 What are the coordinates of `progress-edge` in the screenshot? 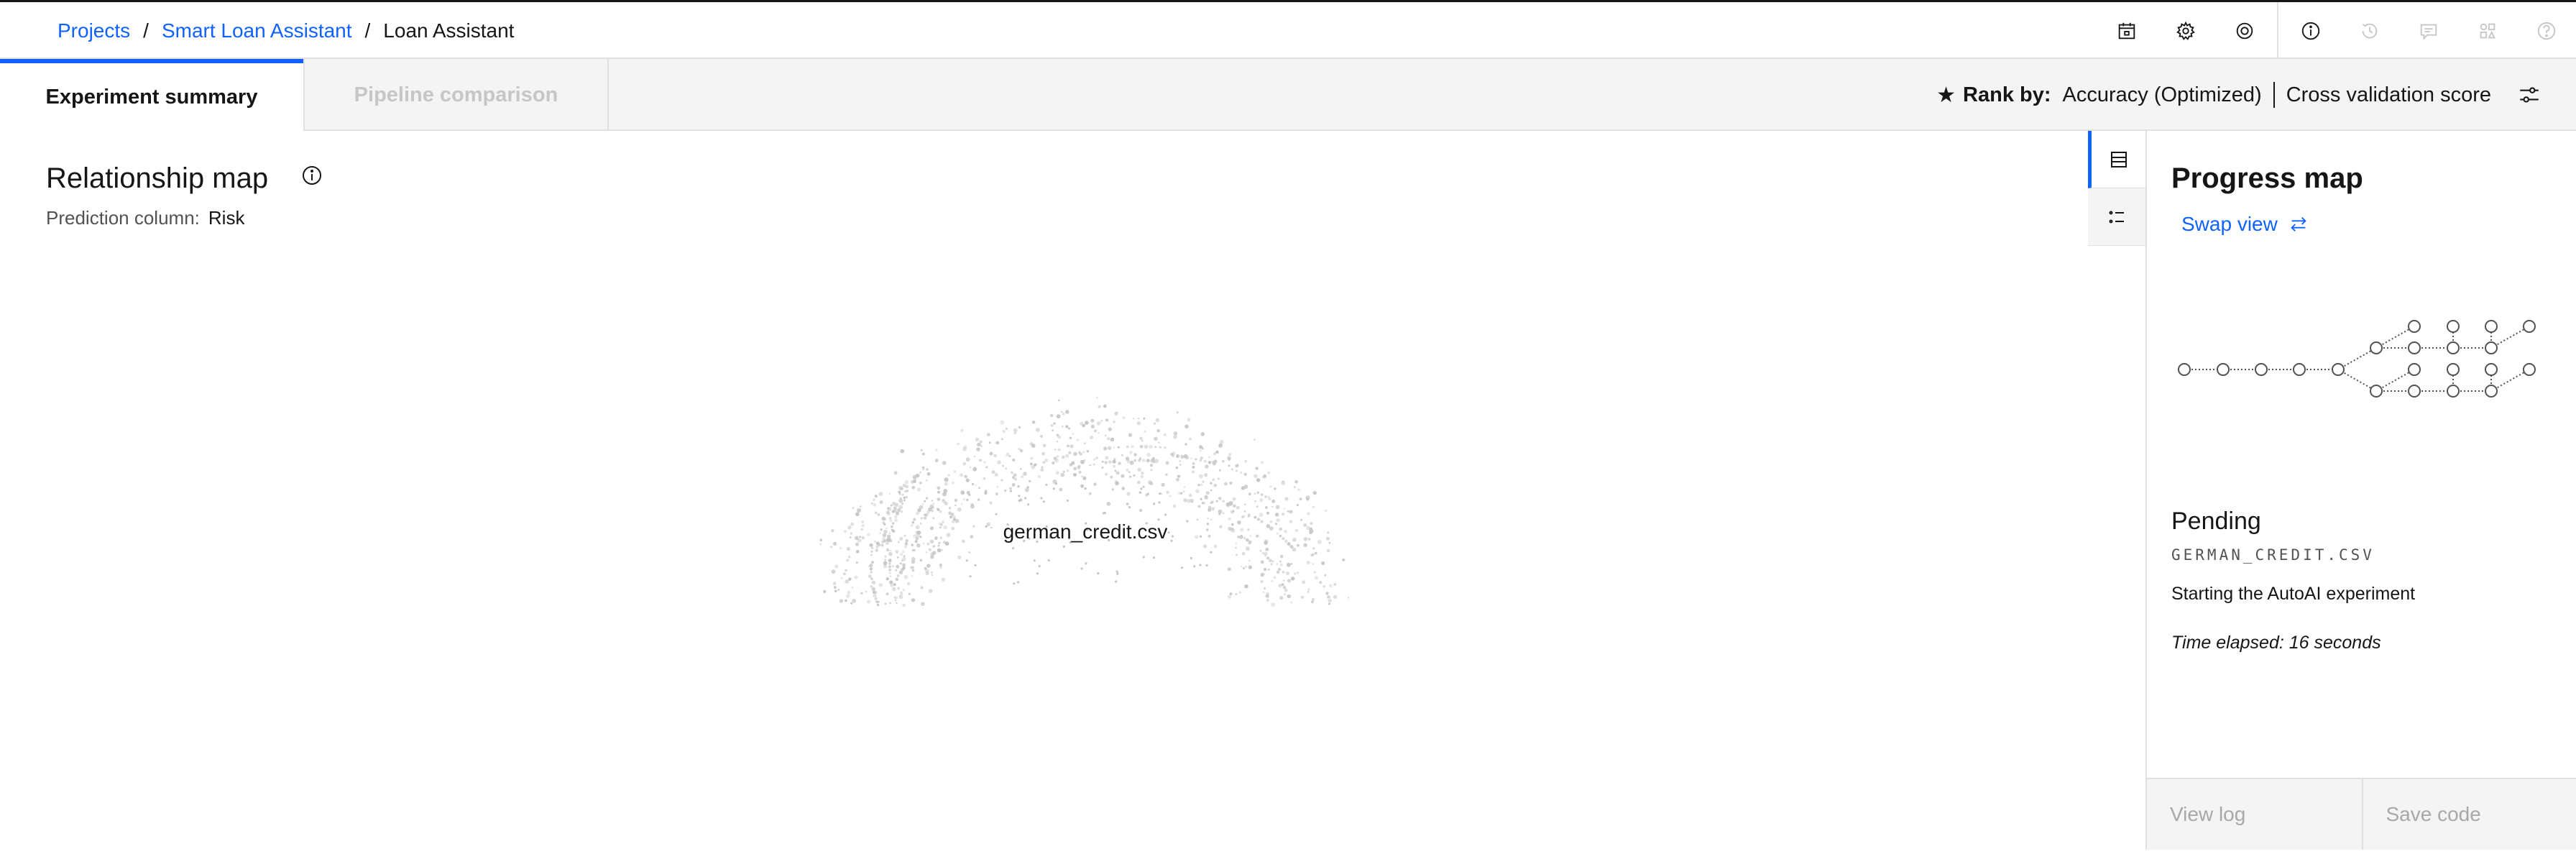 It's located at (2357, 358).